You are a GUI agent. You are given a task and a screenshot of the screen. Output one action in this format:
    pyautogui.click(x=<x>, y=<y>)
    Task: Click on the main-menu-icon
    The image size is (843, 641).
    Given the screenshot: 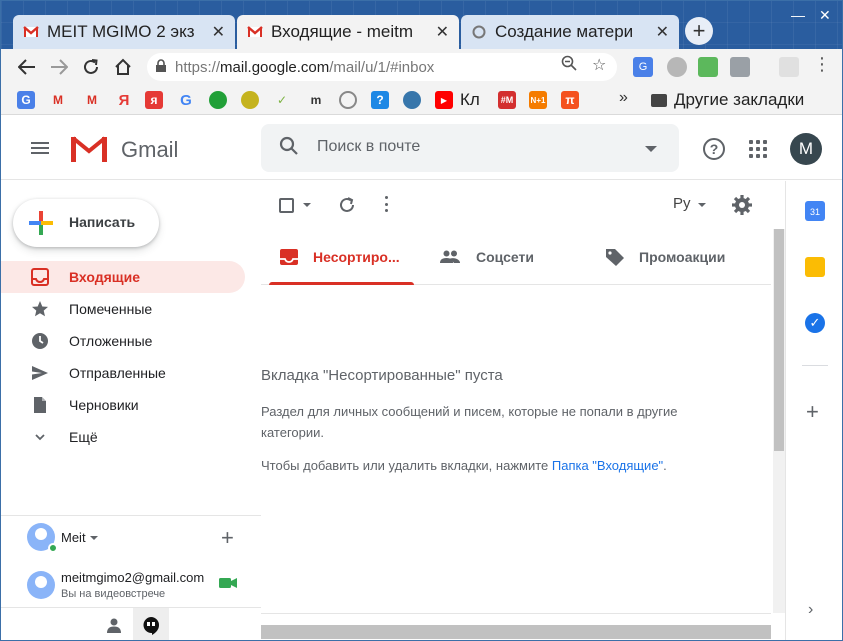 What is the action you would take?
    pyautogui.click(x=40, y=148)
    